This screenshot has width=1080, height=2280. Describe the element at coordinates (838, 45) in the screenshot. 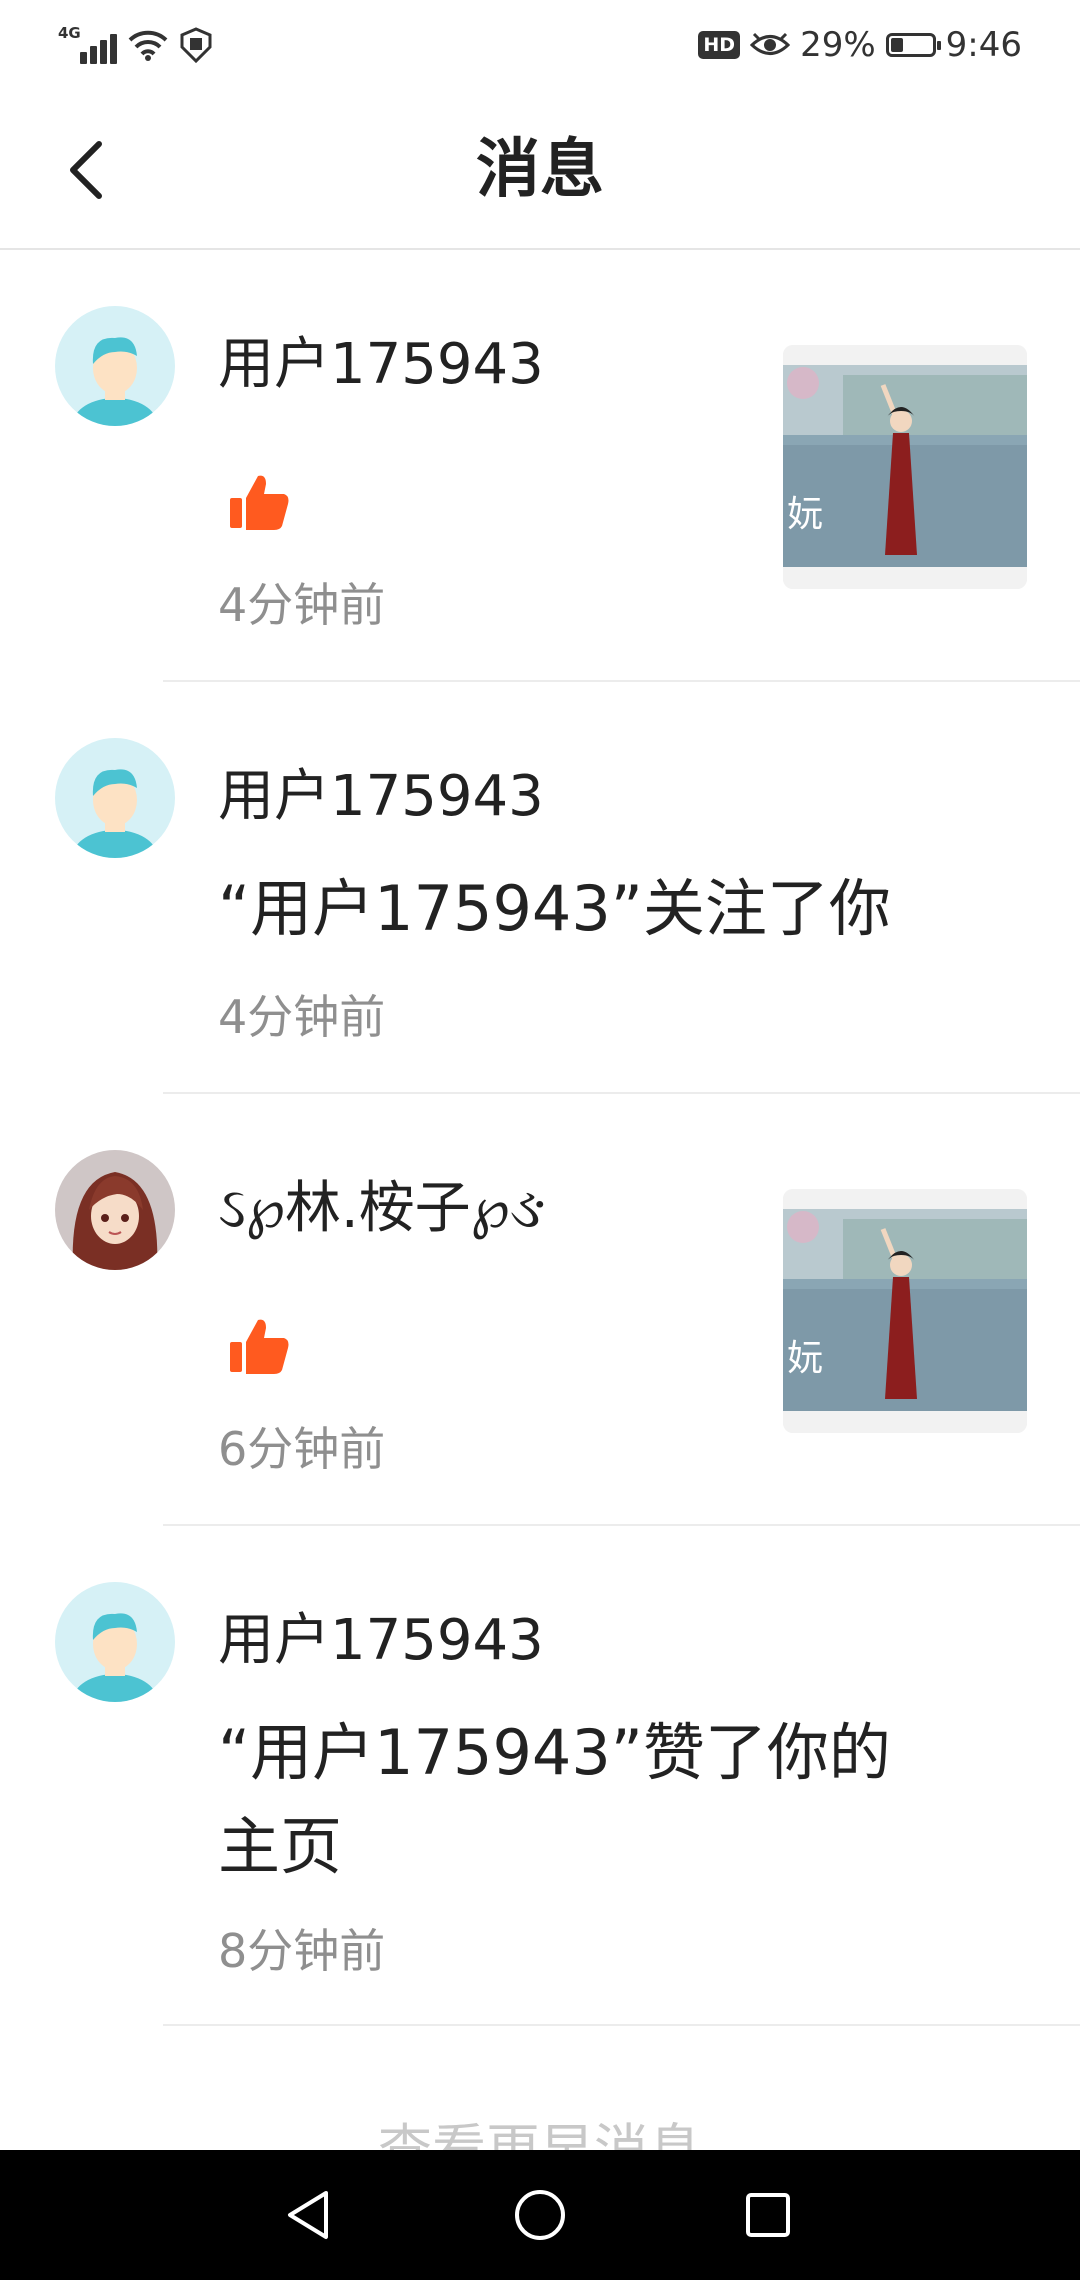

I see `battery-percent: 29%` at that location.